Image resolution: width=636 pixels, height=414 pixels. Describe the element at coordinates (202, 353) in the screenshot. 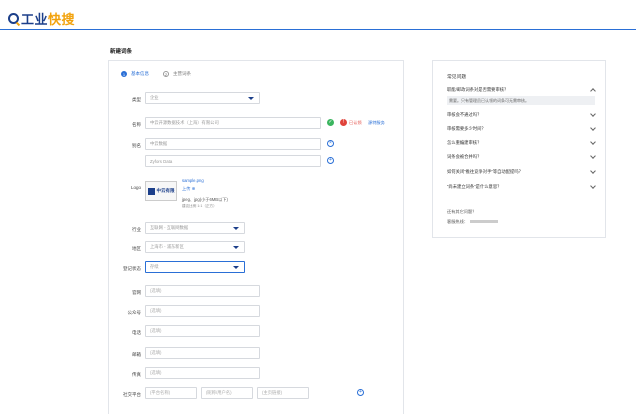

I see `email-input: (选填)` at that location.